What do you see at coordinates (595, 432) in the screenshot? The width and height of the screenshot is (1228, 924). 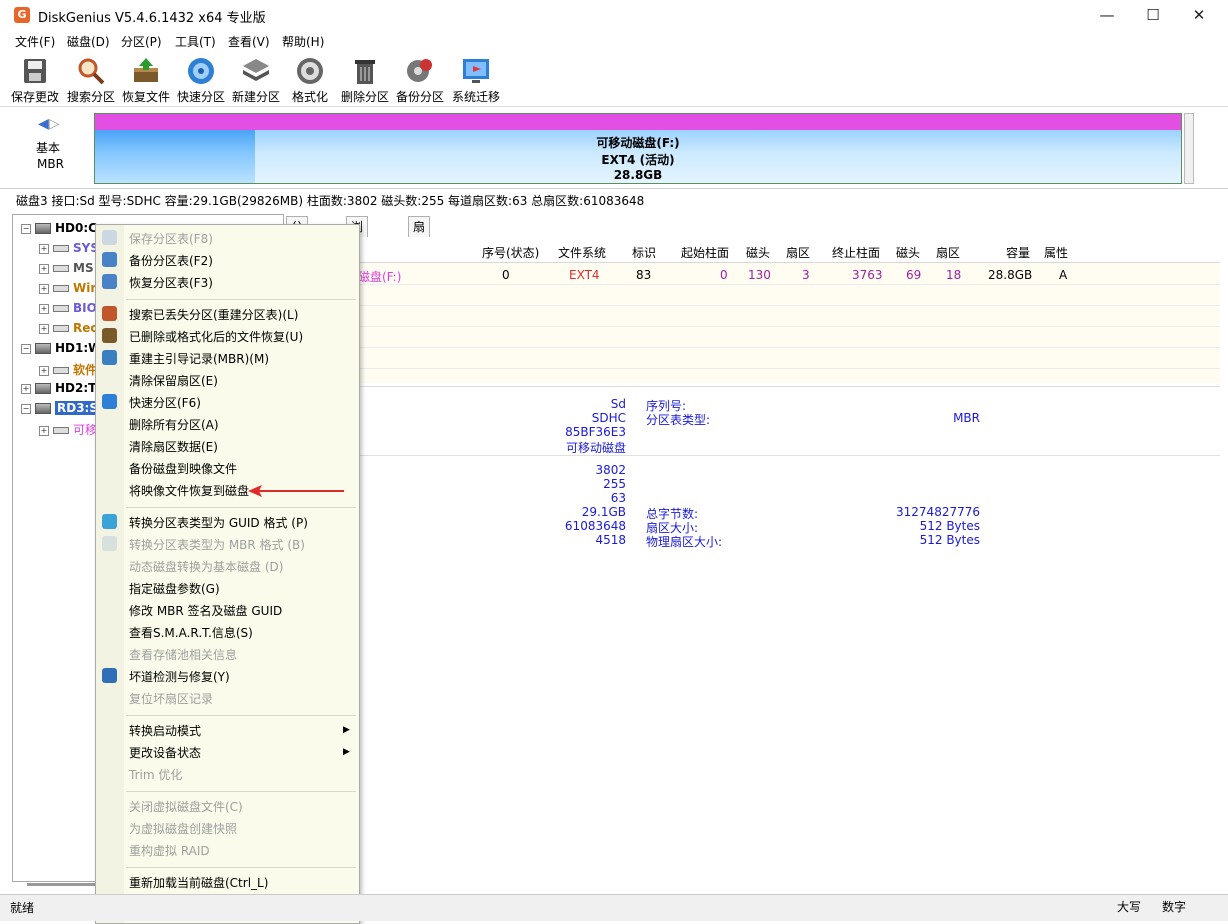 I see `prop-value: 85BF36E3` at bounding box center [595, 432].